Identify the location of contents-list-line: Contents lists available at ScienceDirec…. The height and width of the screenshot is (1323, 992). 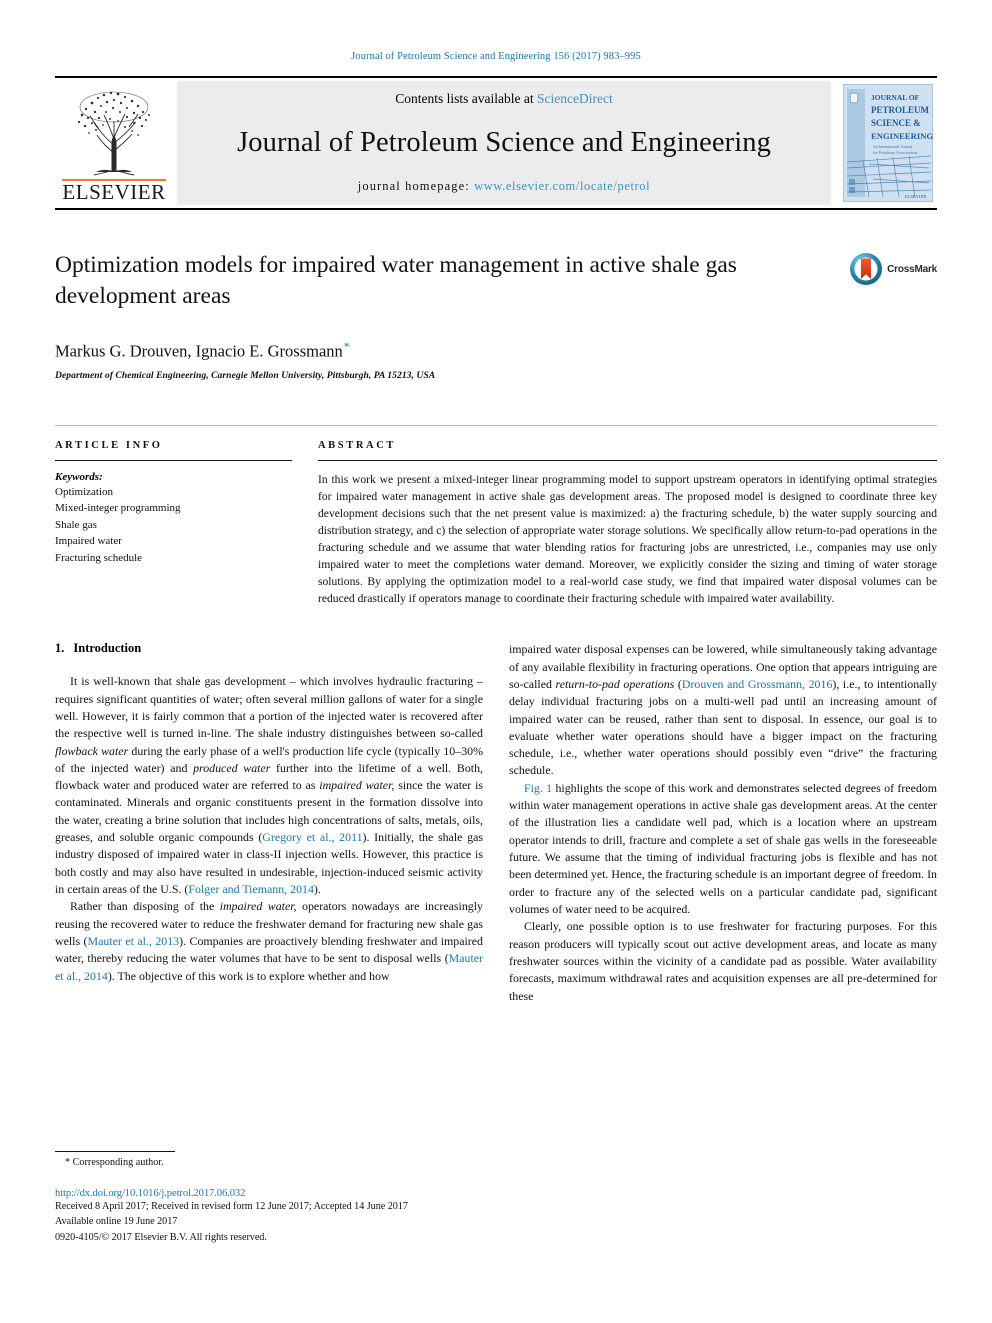
(503, 99).